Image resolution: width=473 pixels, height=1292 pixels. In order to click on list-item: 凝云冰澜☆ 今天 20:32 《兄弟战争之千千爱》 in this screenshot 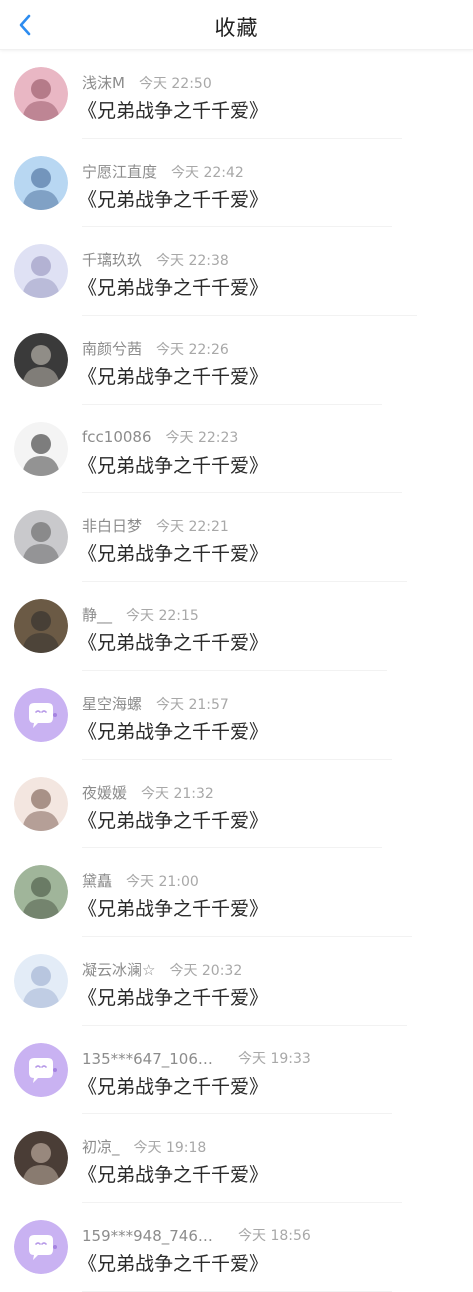, I will do `click(236, 981)`.